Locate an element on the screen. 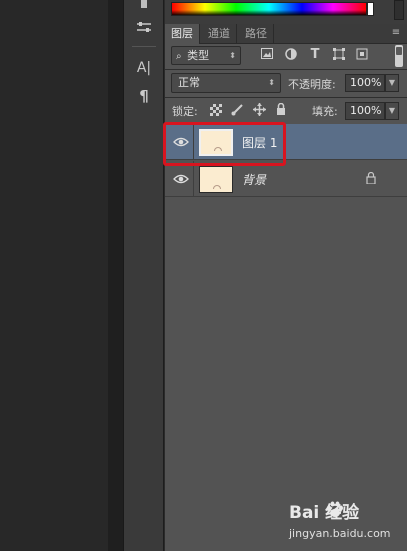 The width and height of the screenshot is (407, 551). panel-toolstrip: A| ¶ is located at coordinates (144, 275).